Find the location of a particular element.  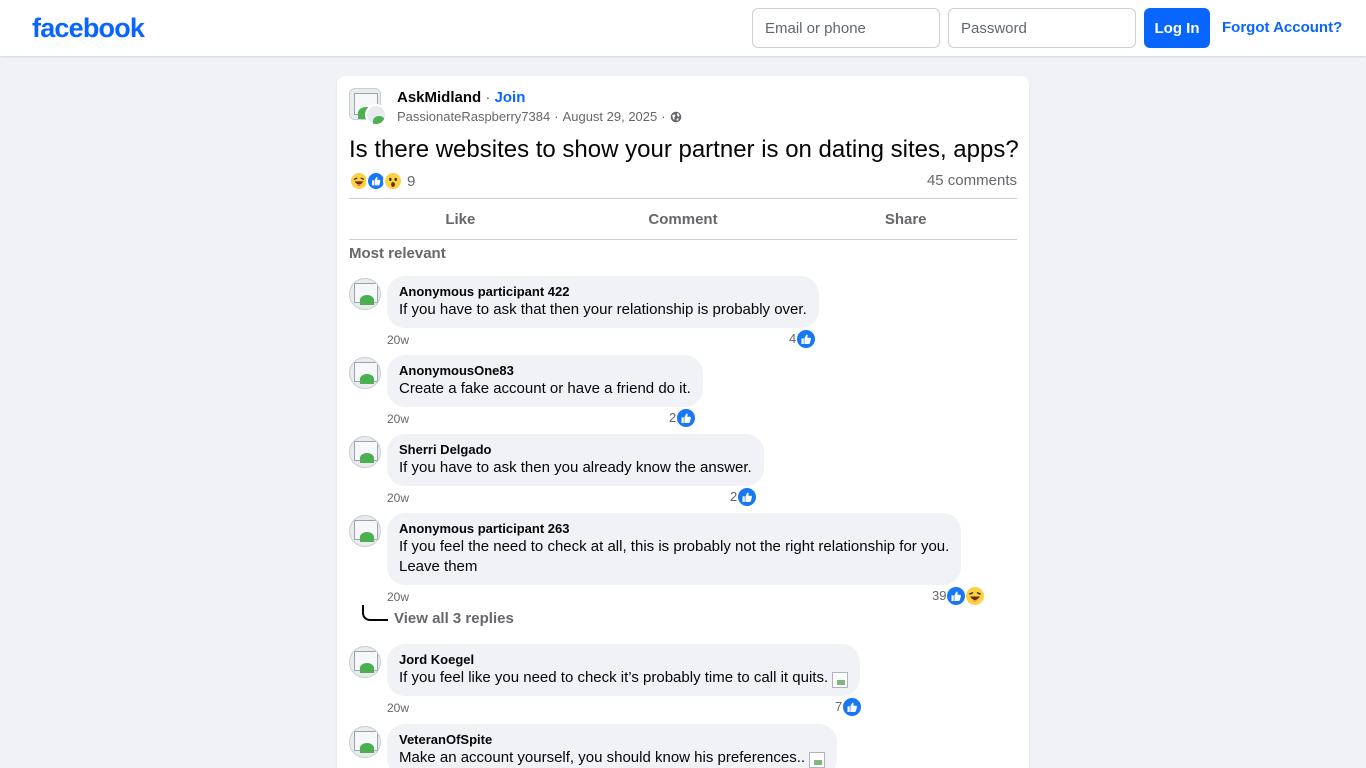

globe-icon is located at coordinates (675, 117).